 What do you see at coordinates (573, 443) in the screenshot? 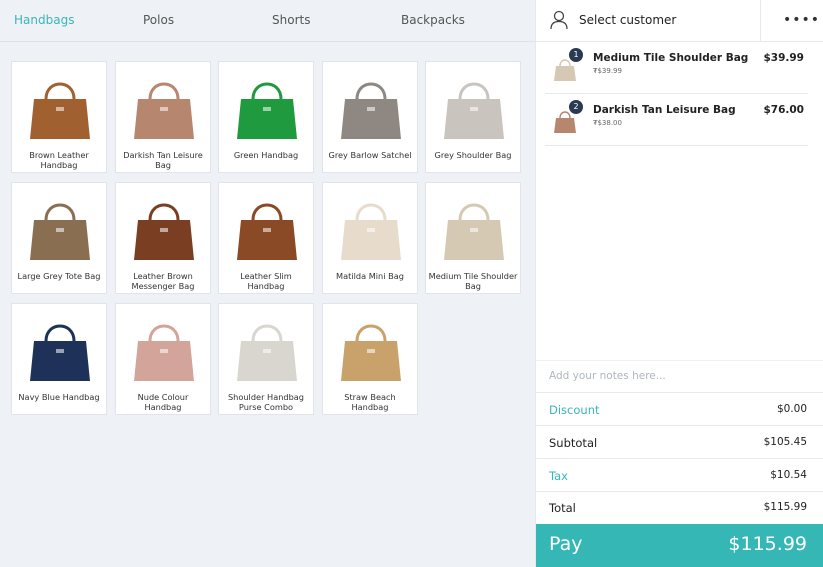
I see `subtotal-label: Subtotal` at bounding box center [573, 443].